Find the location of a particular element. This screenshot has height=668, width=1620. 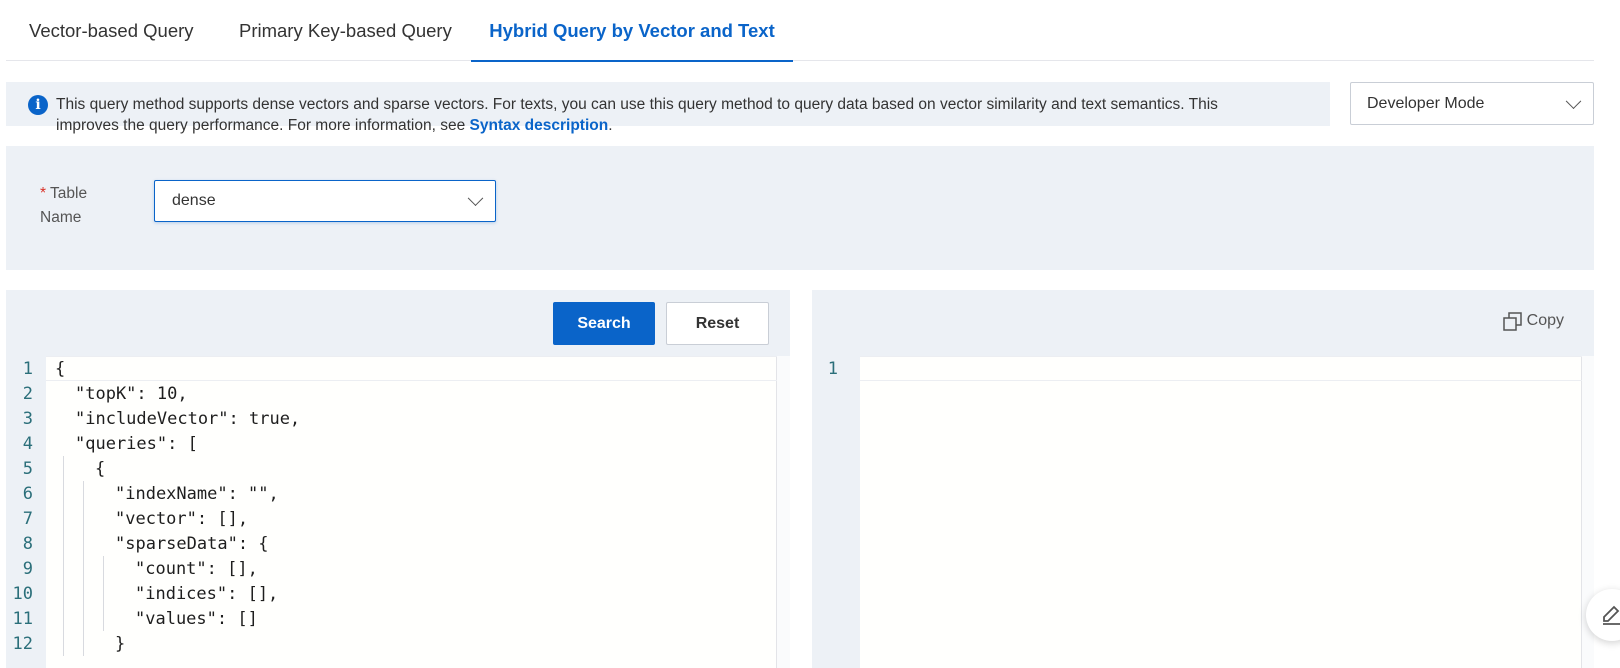

table-name-value: dense is located at coordinates (194, 200).